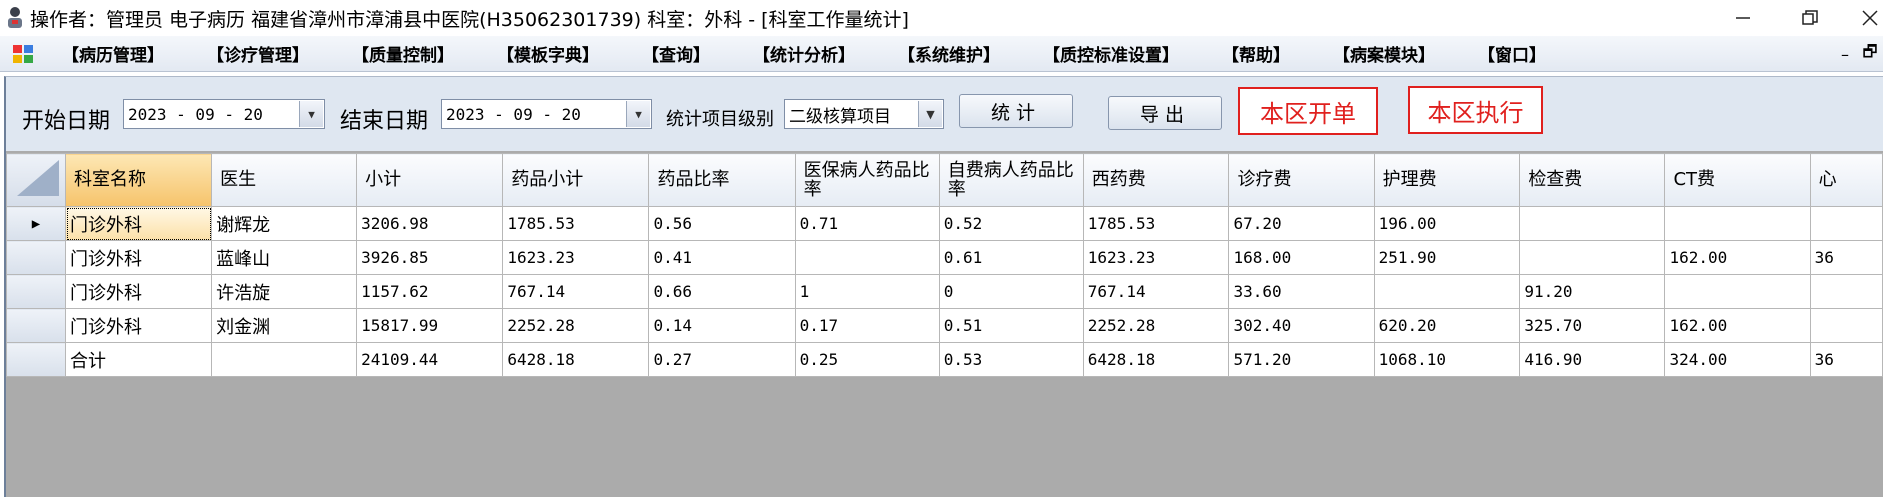 This screenshot has width=1883, height=497. What do you see at coordinates (430, 180) in the screenshot?
I see `col-header-subtotal: 小计` at bounding box center [430, 180].